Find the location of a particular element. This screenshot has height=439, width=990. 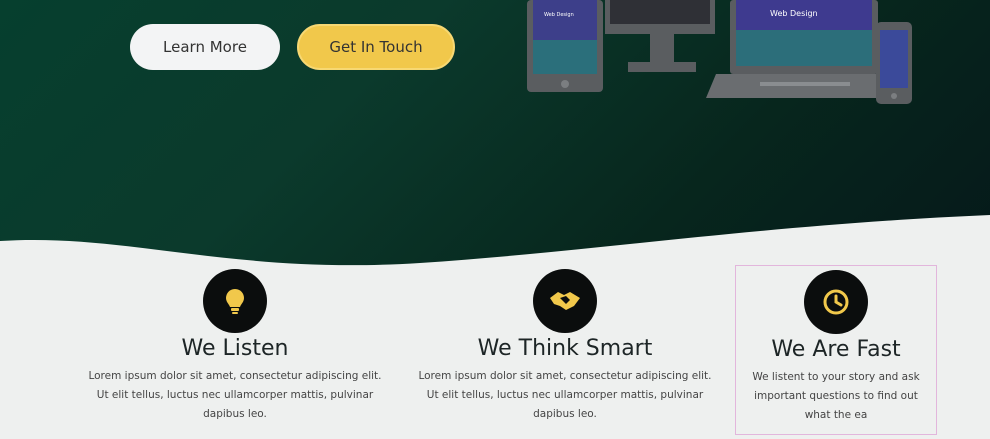

tablet-screen-title: Web Design is located at coordinates (559, 15).